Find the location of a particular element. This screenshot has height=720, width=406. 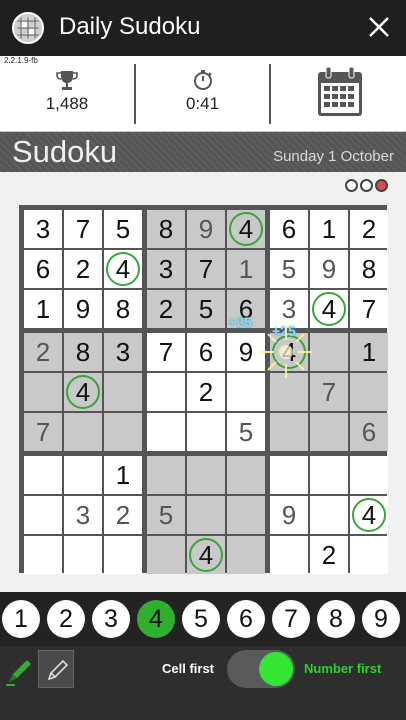

number-button-7: 7 is located at coordinates (291, 619).